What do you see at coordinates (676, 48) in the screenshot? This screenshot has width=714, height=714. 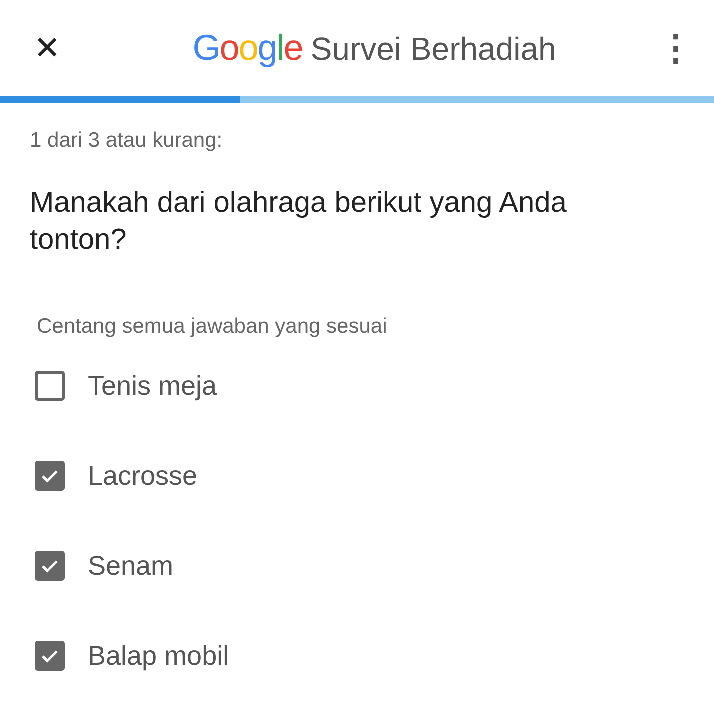 I see `more-options-button: ⋮` at bounding box center [676, 48].